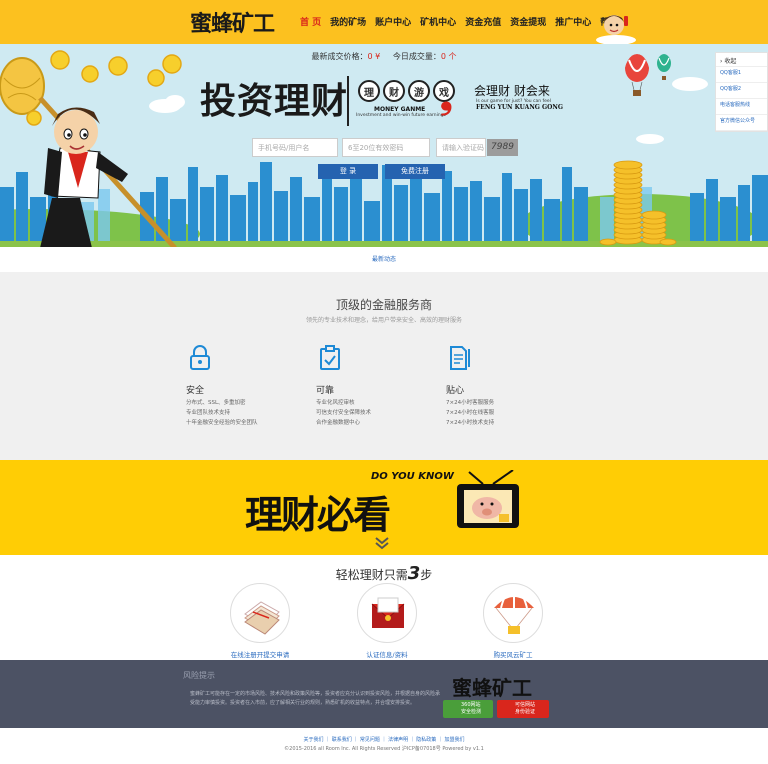 The height and width of the screenshot is (764, 768). I want to click on must-read-title: 理财必看, so click(318, 511).